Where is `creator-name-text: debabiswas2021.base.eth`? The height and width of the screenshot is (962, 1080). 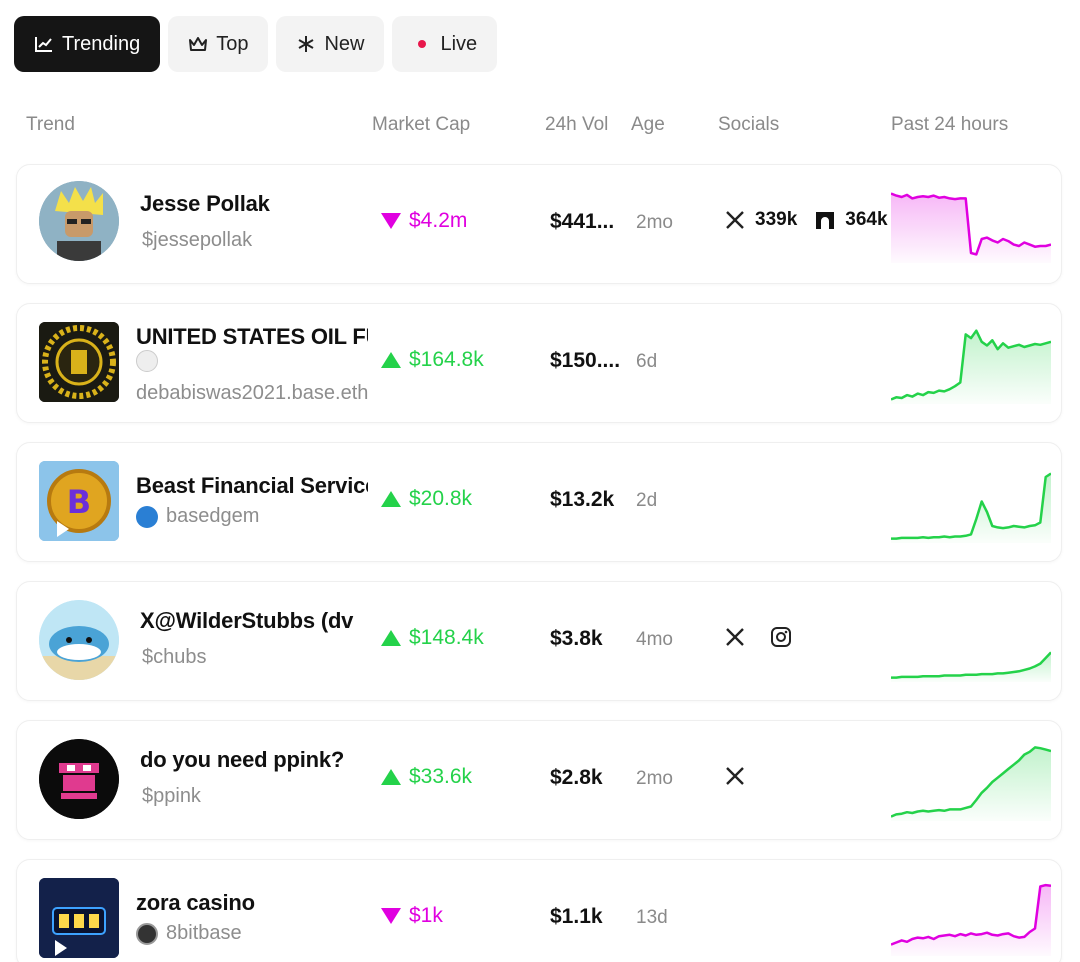 creator-name-text: debabiswas2021.base.eth is located at coordinates (252, 393).